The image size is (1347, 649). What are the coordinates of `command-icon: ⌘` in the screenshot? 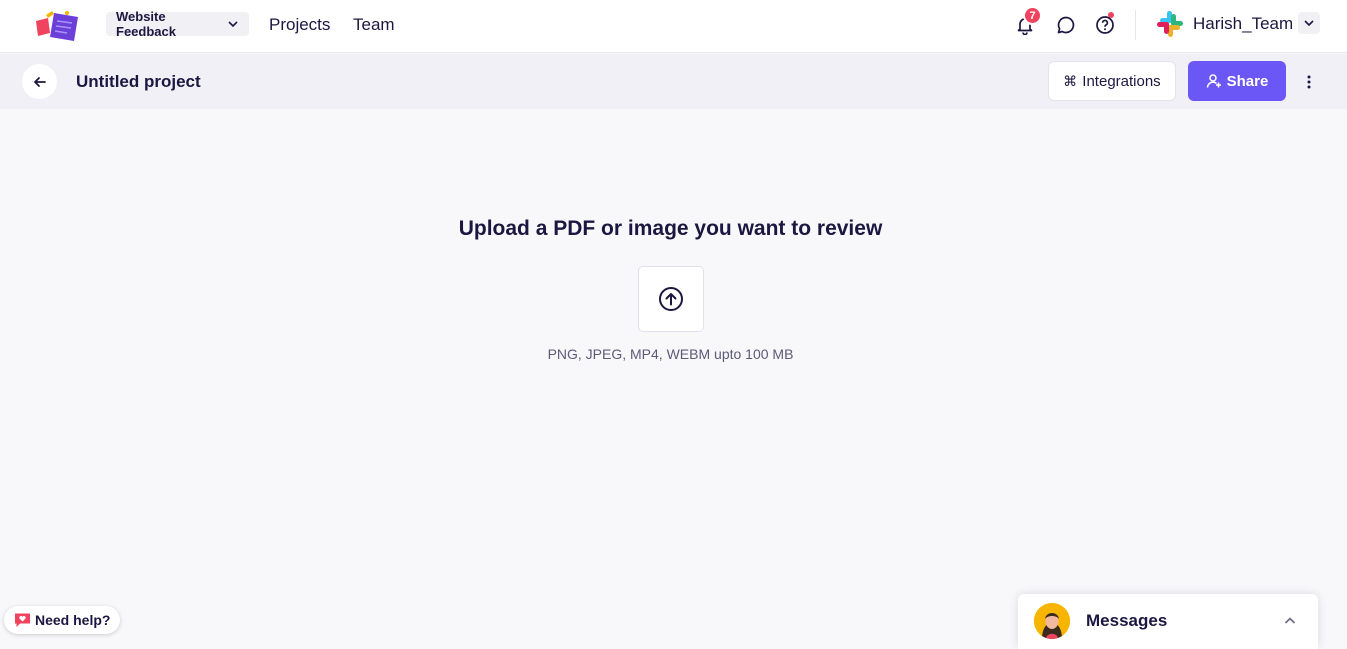 It's located at (1070, 80).